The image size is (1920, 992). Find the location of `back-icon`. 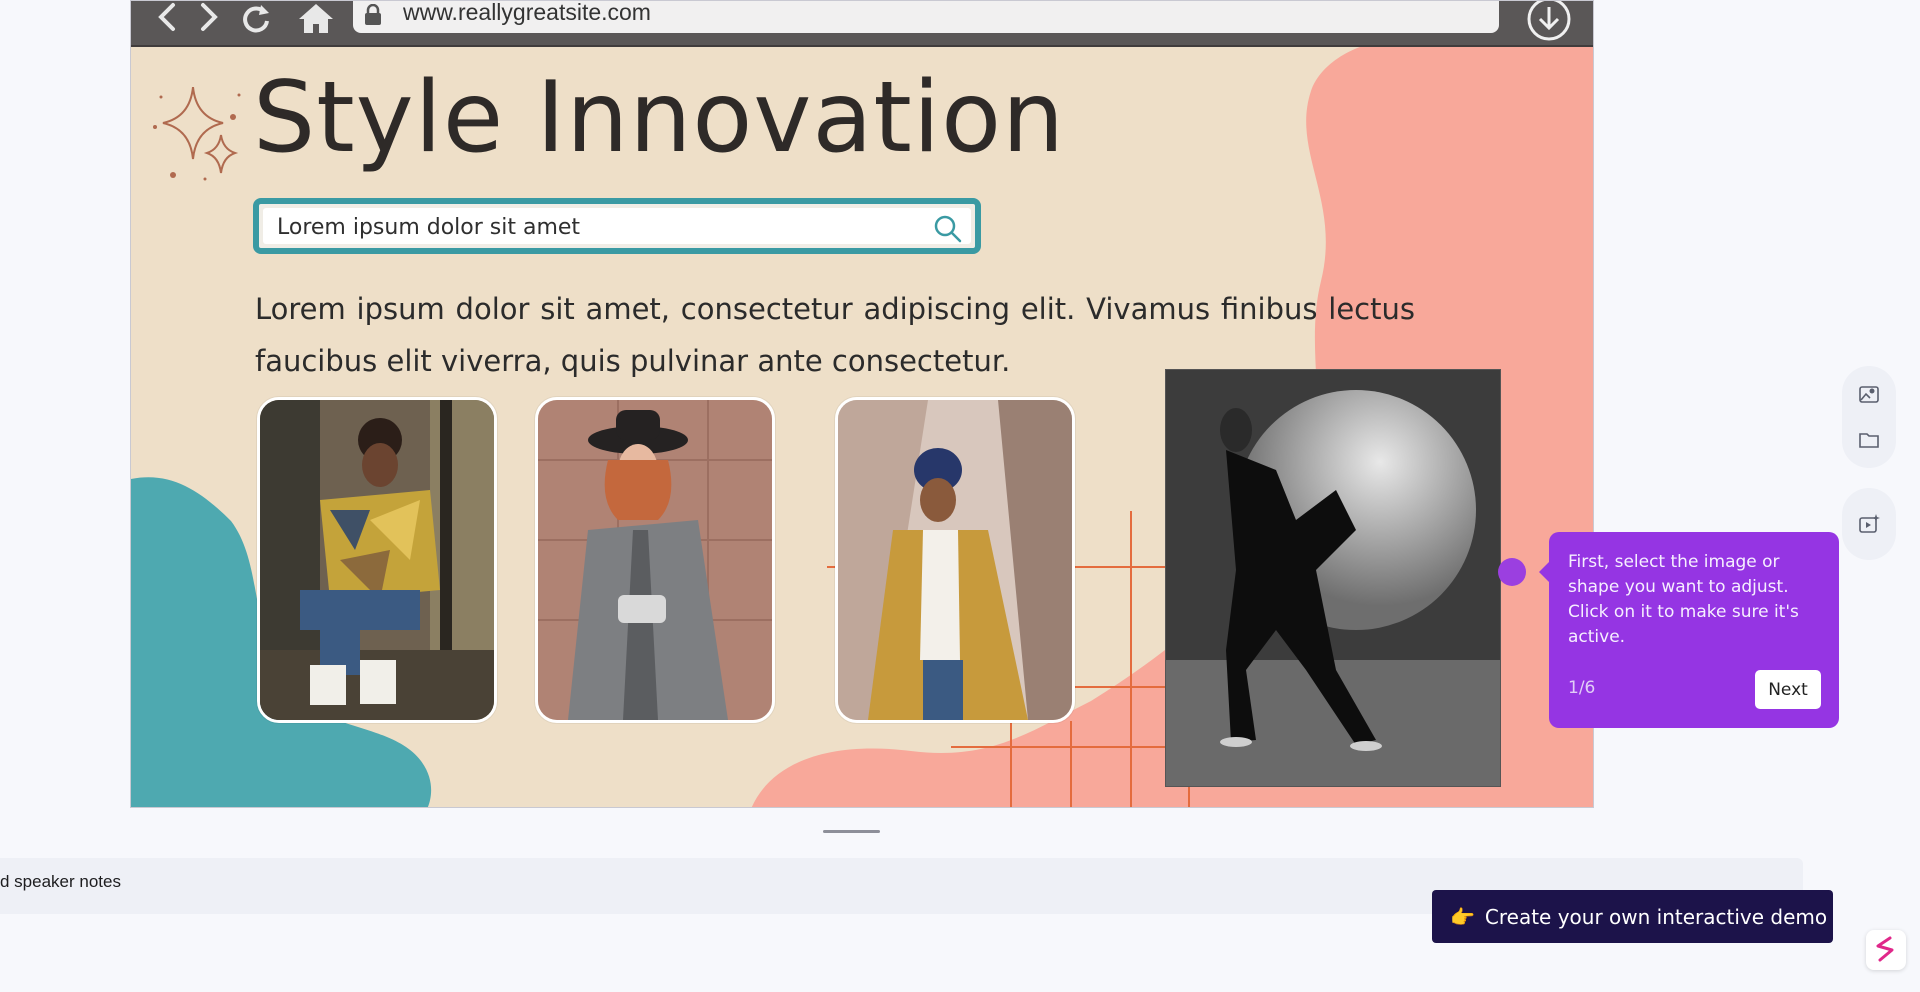

back-icon is located at coordinates (168, 18).